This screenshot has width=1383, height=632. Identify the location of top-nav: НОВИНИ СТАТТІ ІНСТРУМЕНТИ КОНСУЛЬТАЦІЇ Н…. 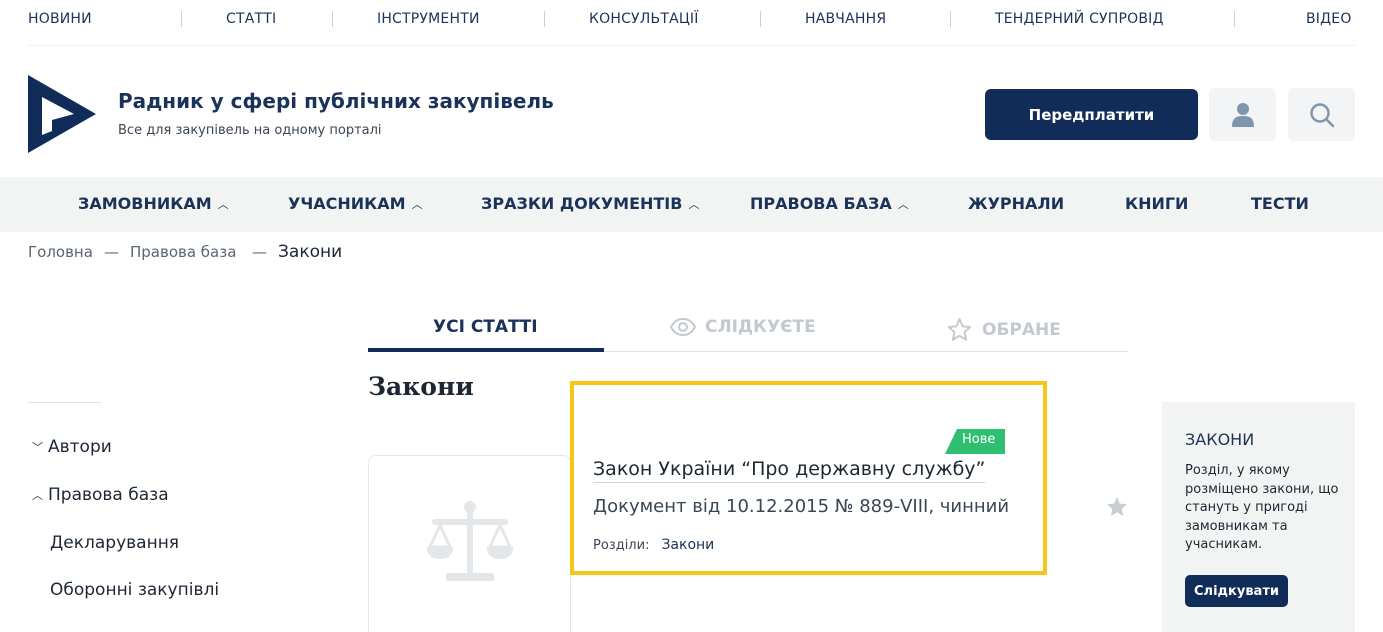
(691, 23).